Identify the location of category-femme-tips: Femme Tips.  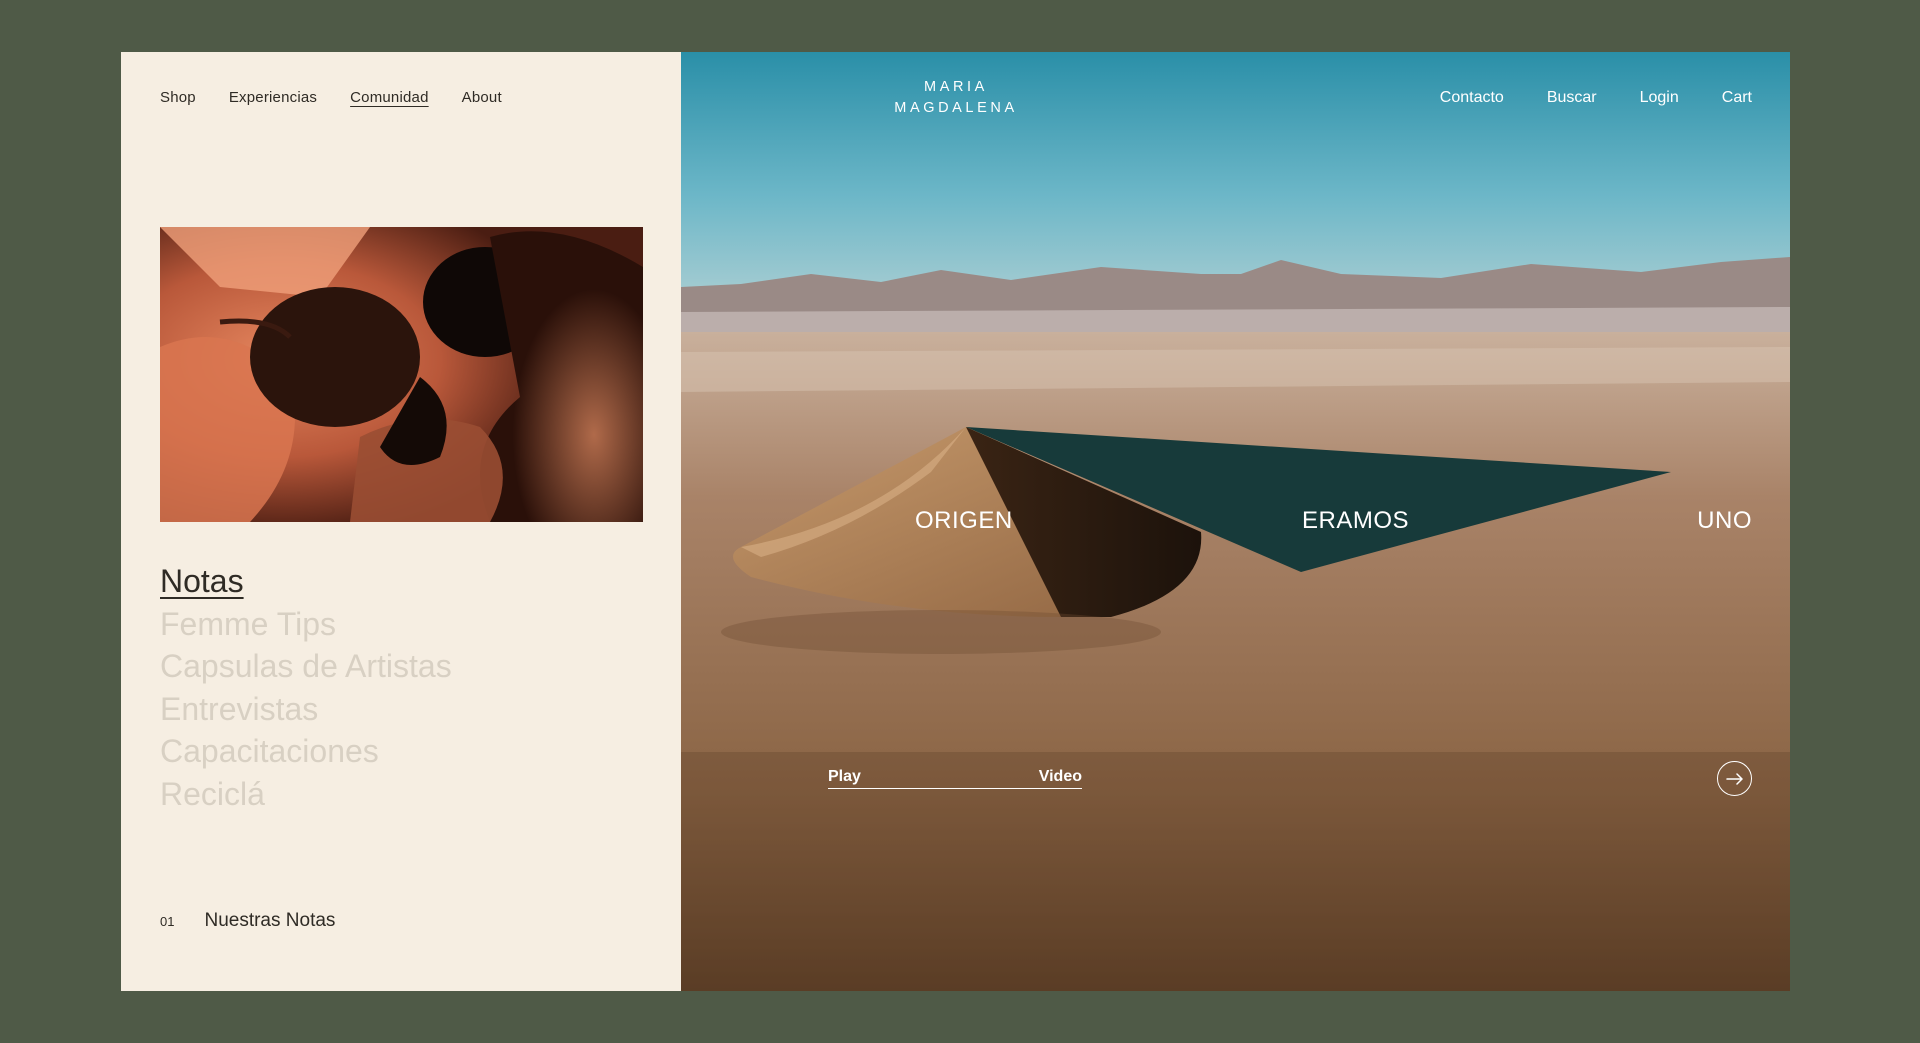
(306, 624).